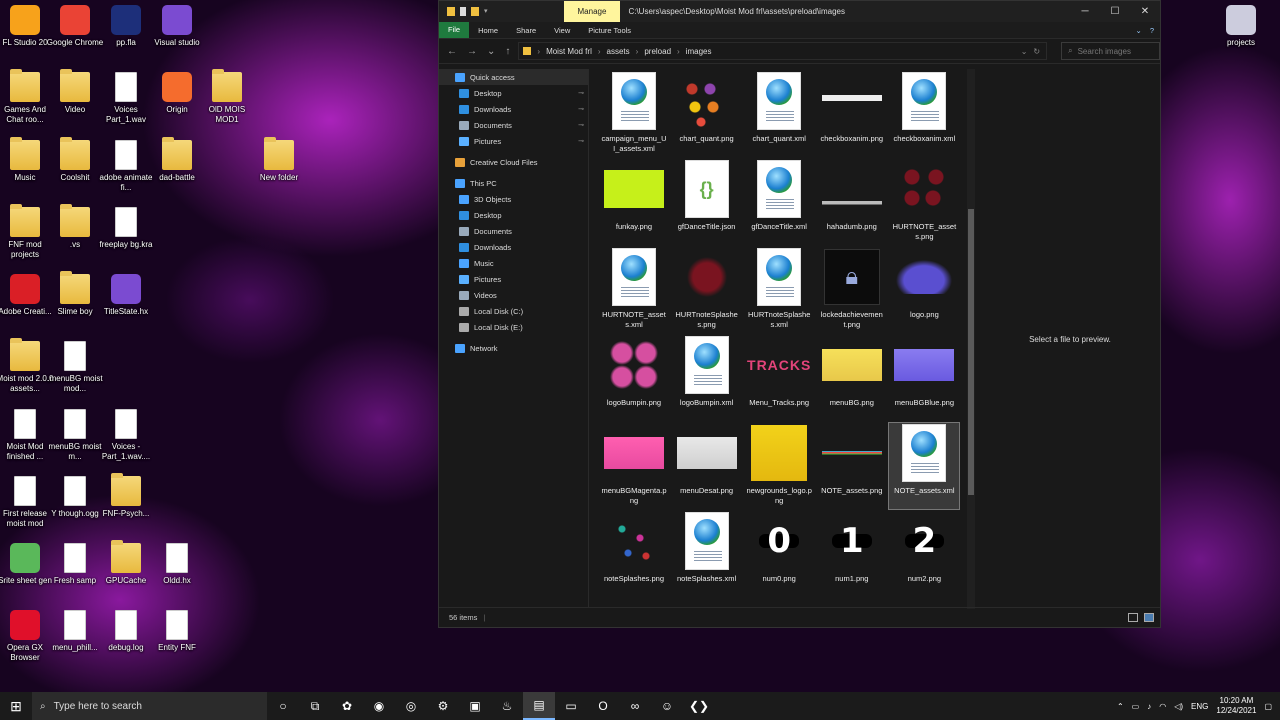 The height and width of the screenshot is (720, 1280). What do you see at coordinates (562, 30) in the screenshot?
I see `tab-view: View` at bounding box center [562, 30].